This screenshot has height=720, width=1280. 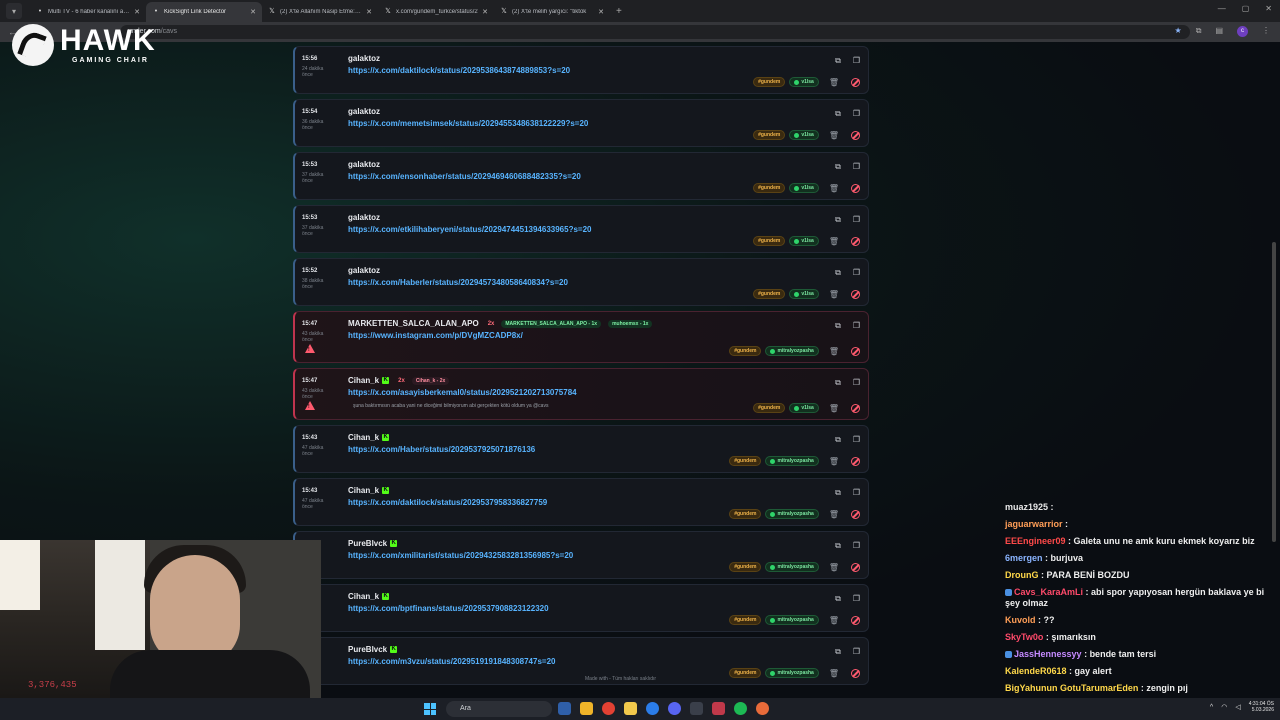 What do you see at coordinates (204, 12) in the screenshot?
I see `browser-tab: • KickSight Link Detector ✕` at bounding box center [204, 12].